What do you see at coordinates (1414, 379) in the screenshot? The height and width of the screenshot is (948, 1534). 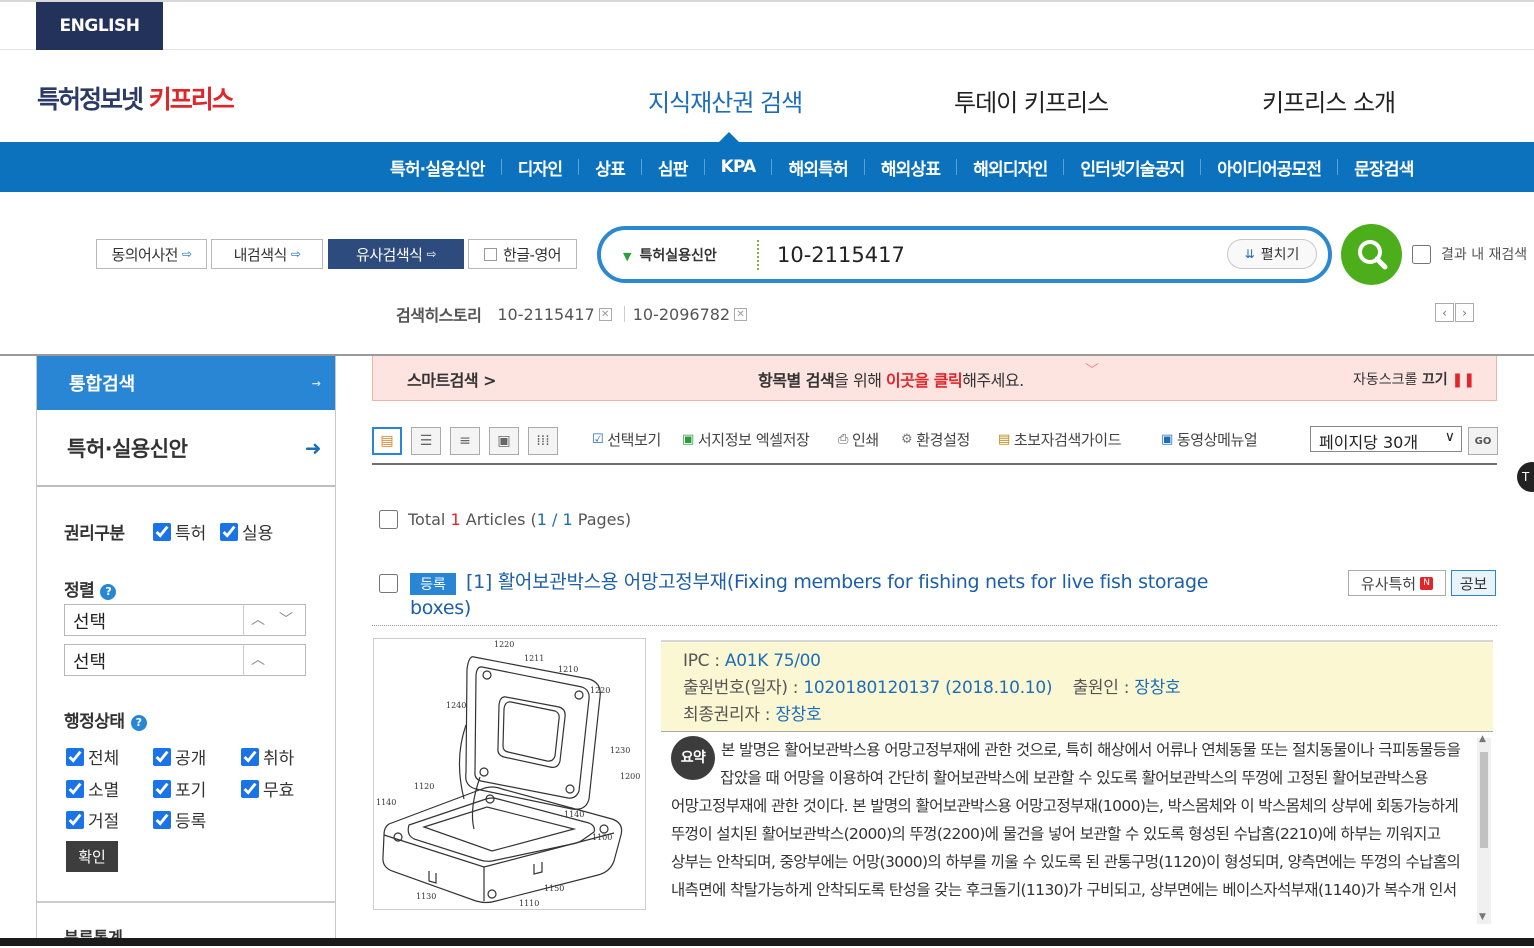 I see `auto-scroll-toggle: 자동스크롤 끄기 ❚❚` at bounding box center [1414, 379].